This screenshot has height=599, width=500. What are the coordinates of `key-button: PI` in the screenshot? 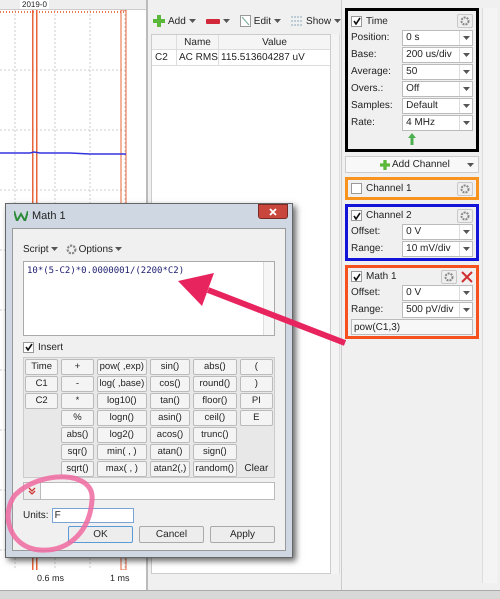 It's located at (256, 401).